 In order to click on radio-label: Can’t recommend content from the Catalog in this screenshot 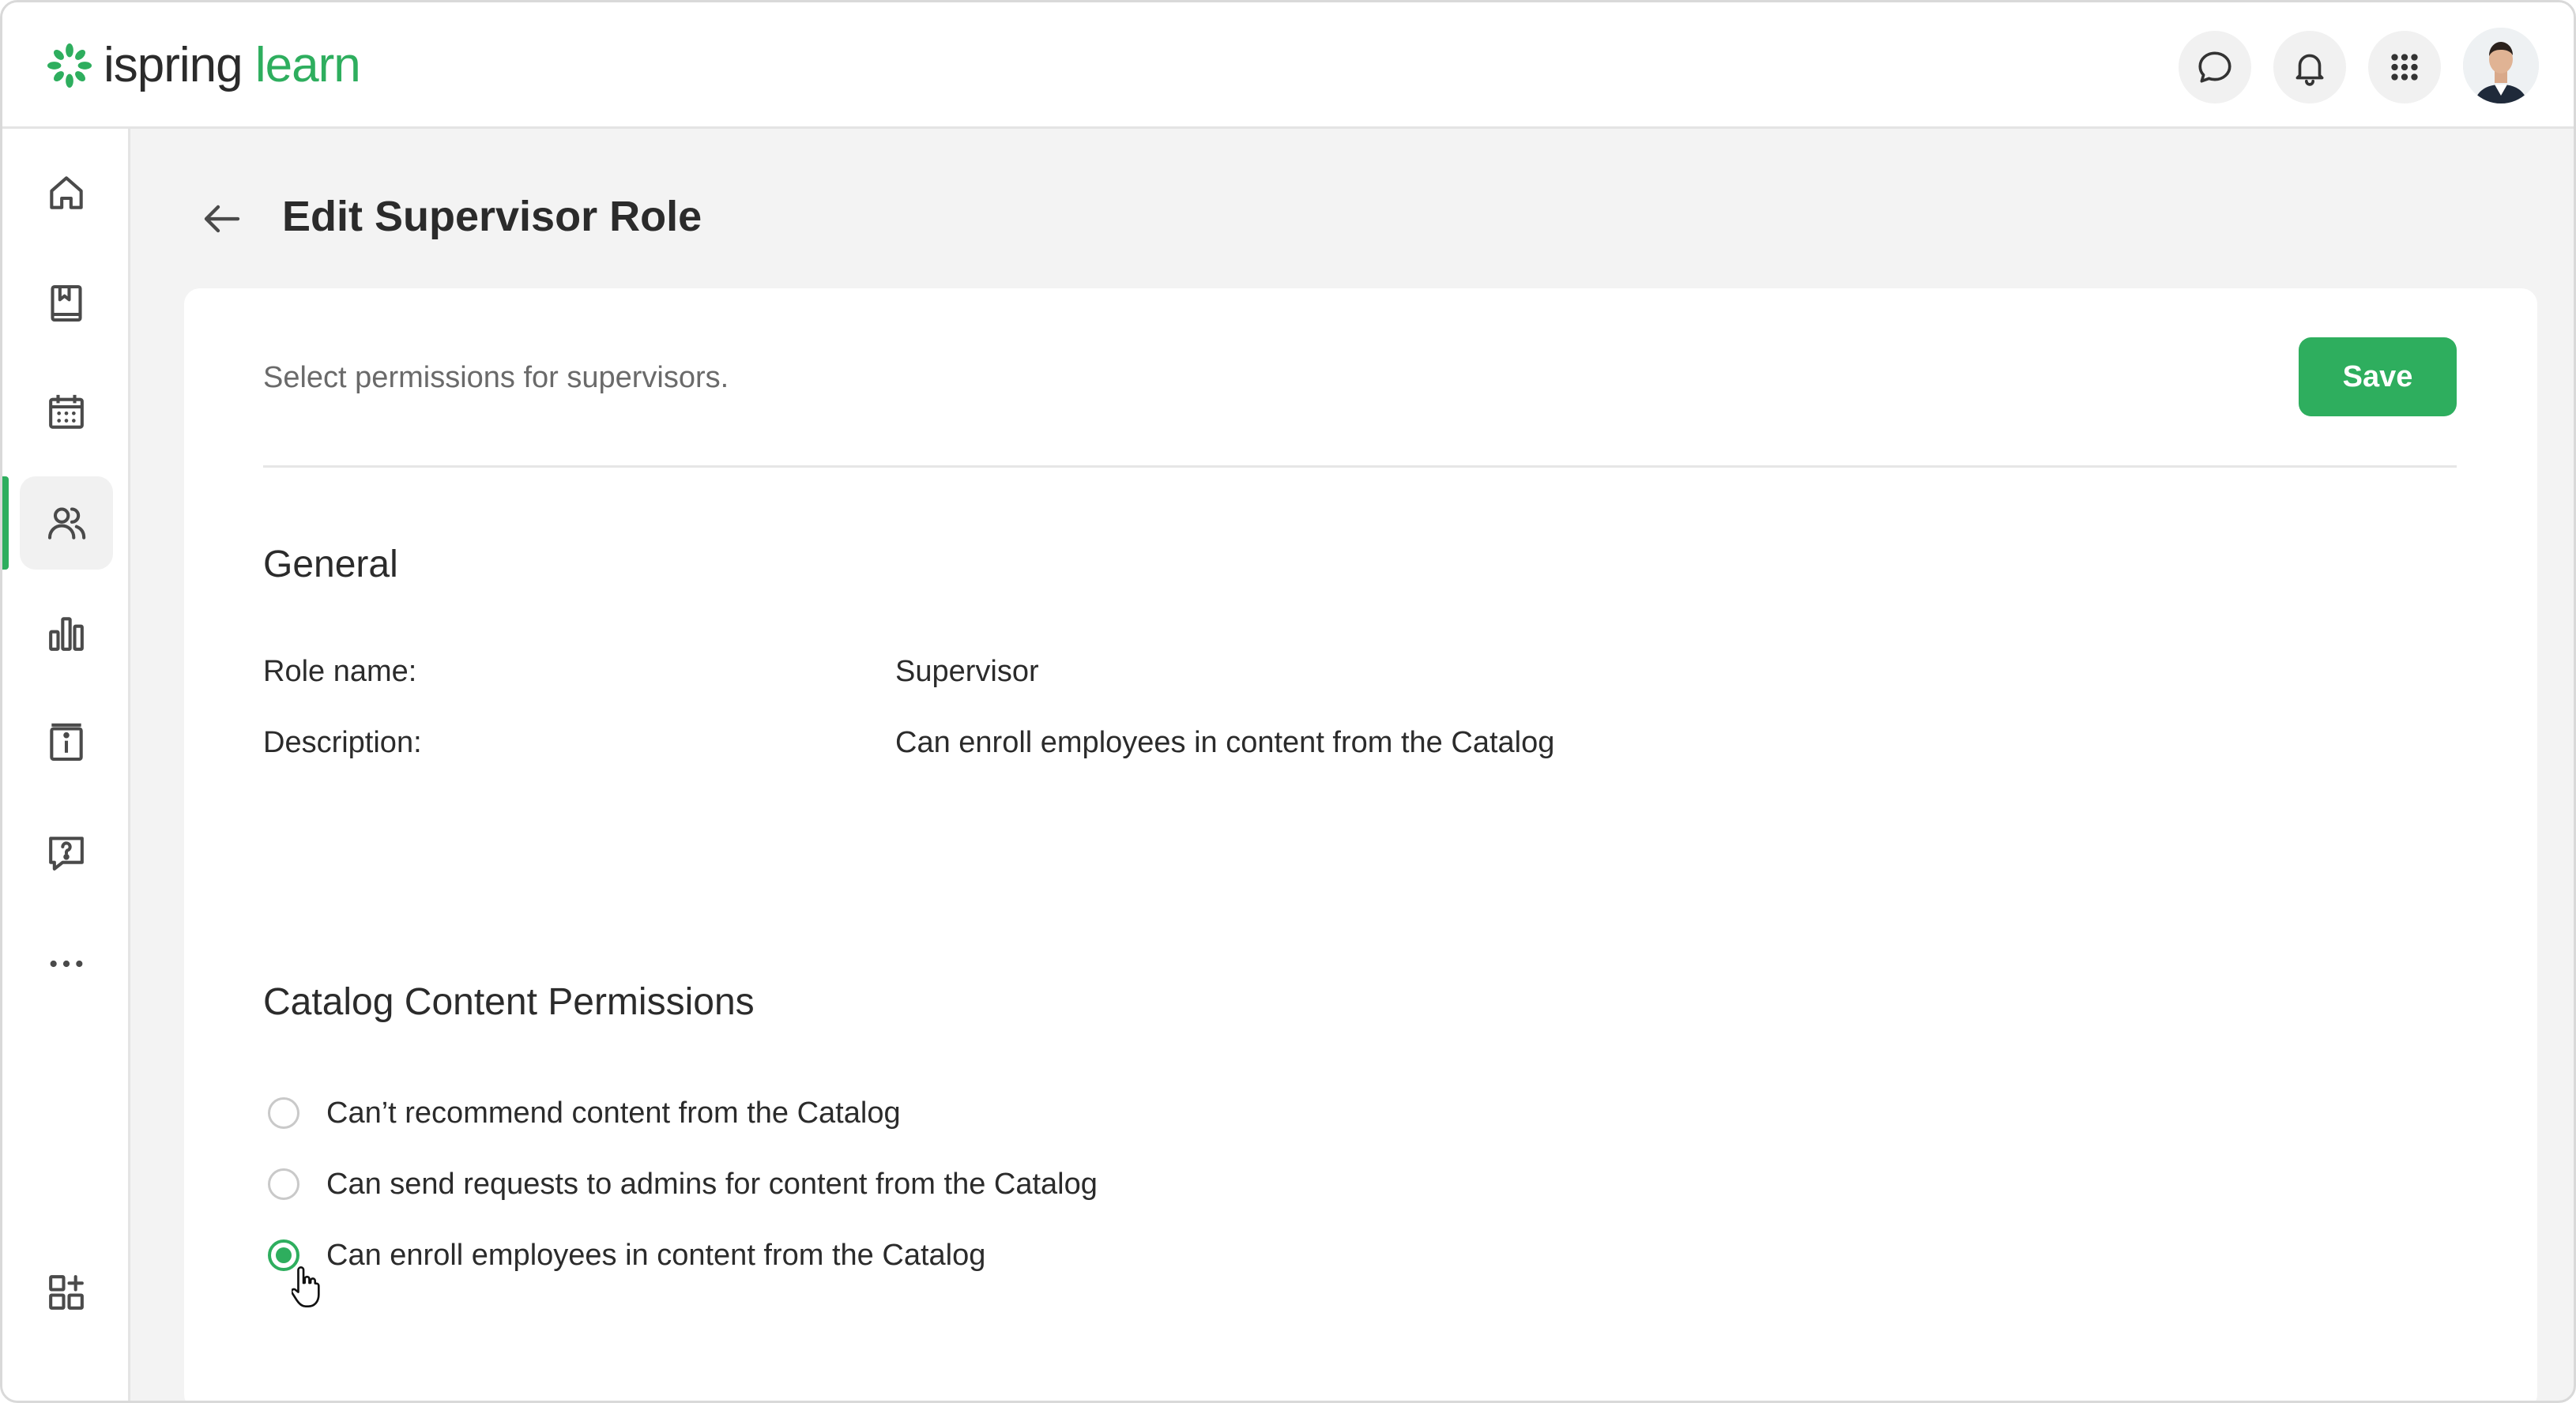, I will do `click(613, 1113)`.